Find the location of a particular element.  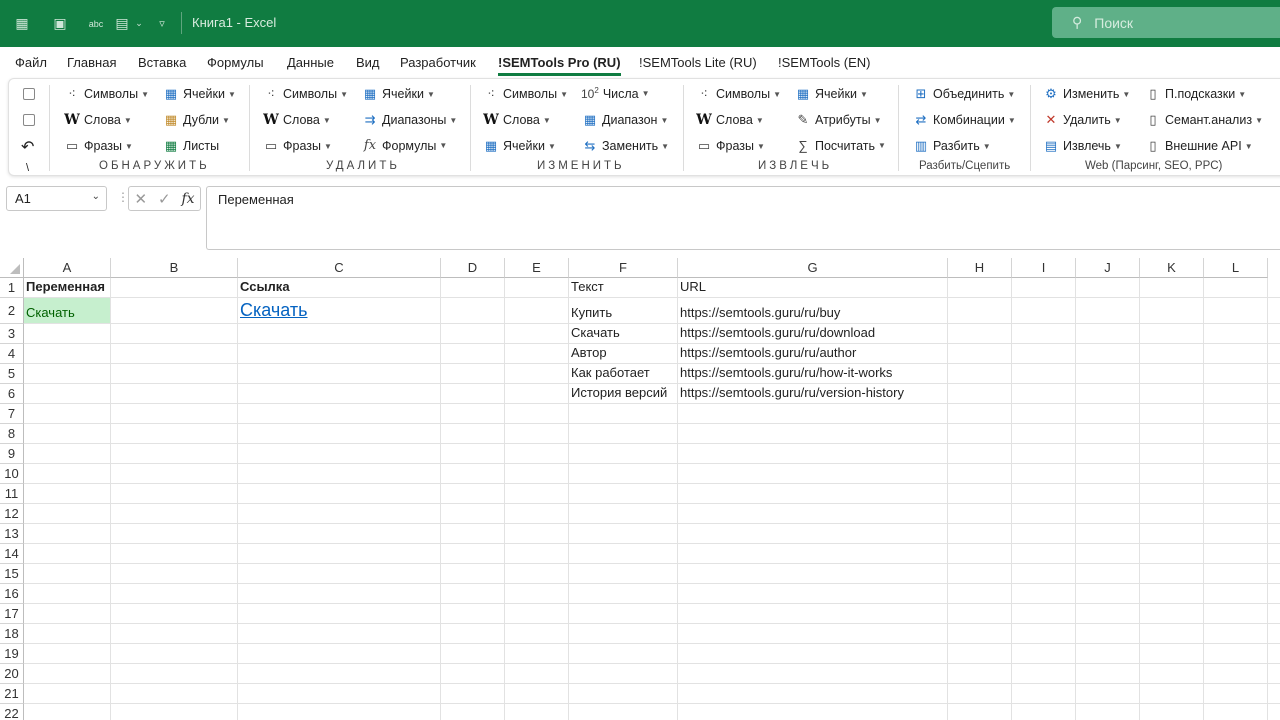

split-button: ▥ Разбить ▼ is located at coordinates (951, 146).